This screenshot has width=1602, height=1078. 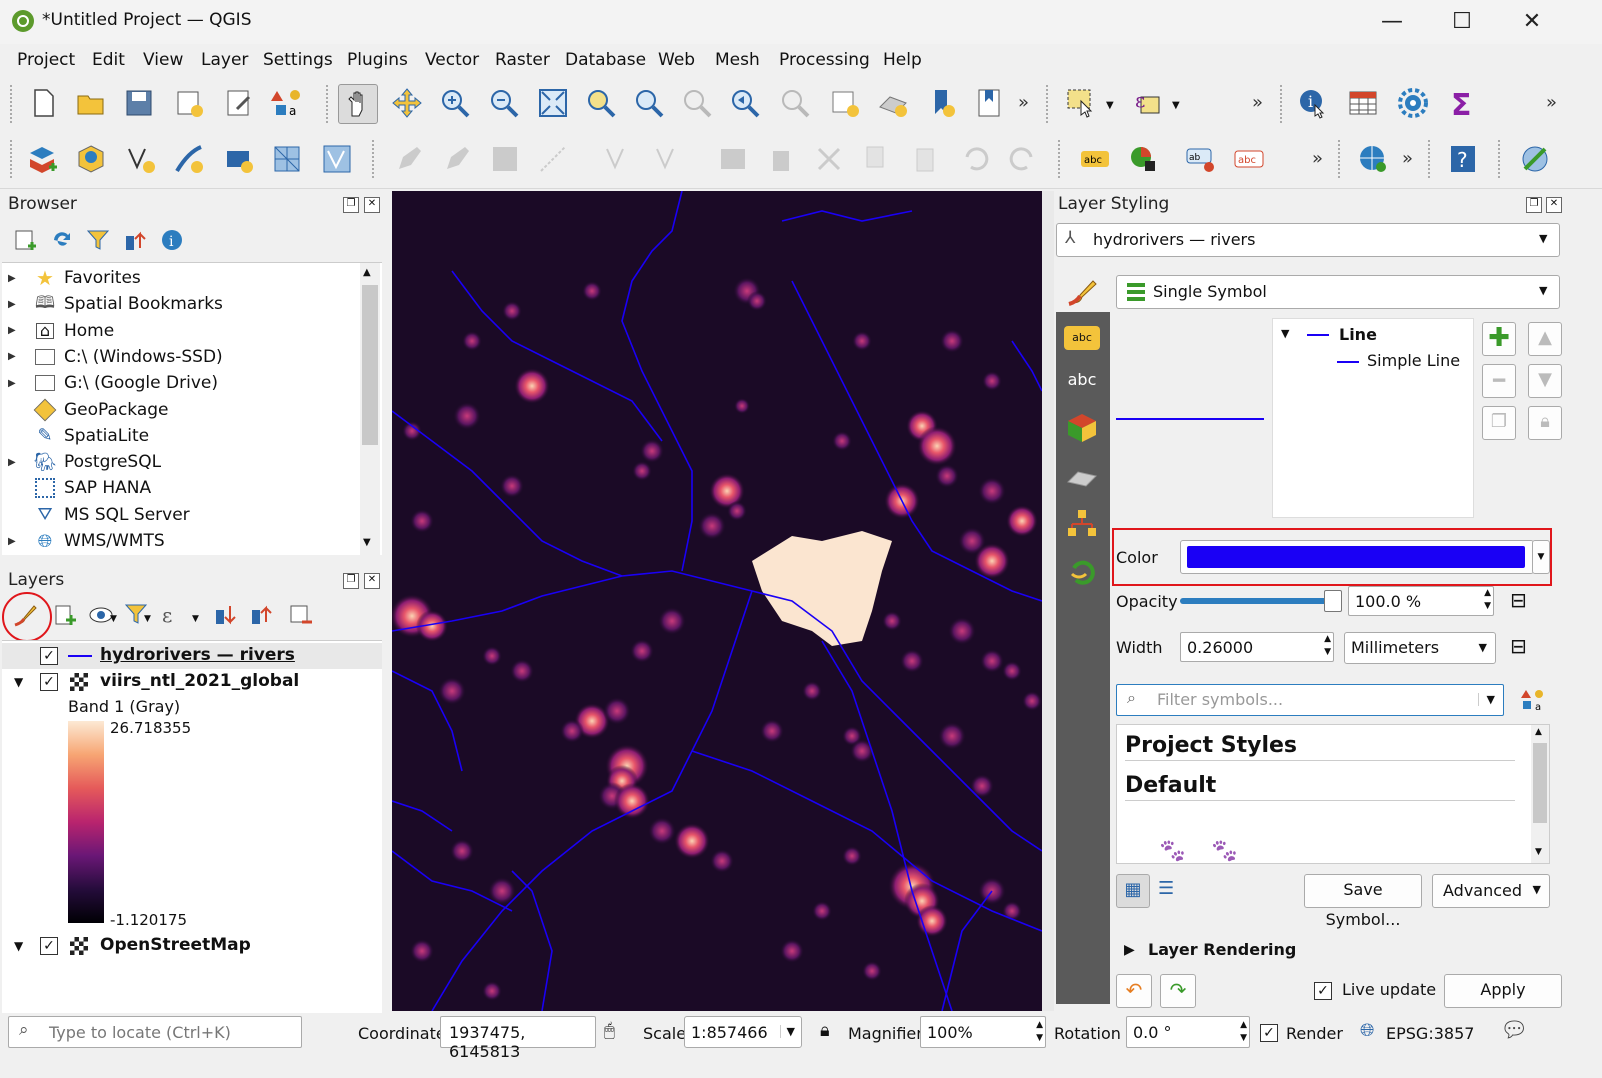 I want to click on unit-combo: Millimeters ▼, so click(x=1420, y=648).